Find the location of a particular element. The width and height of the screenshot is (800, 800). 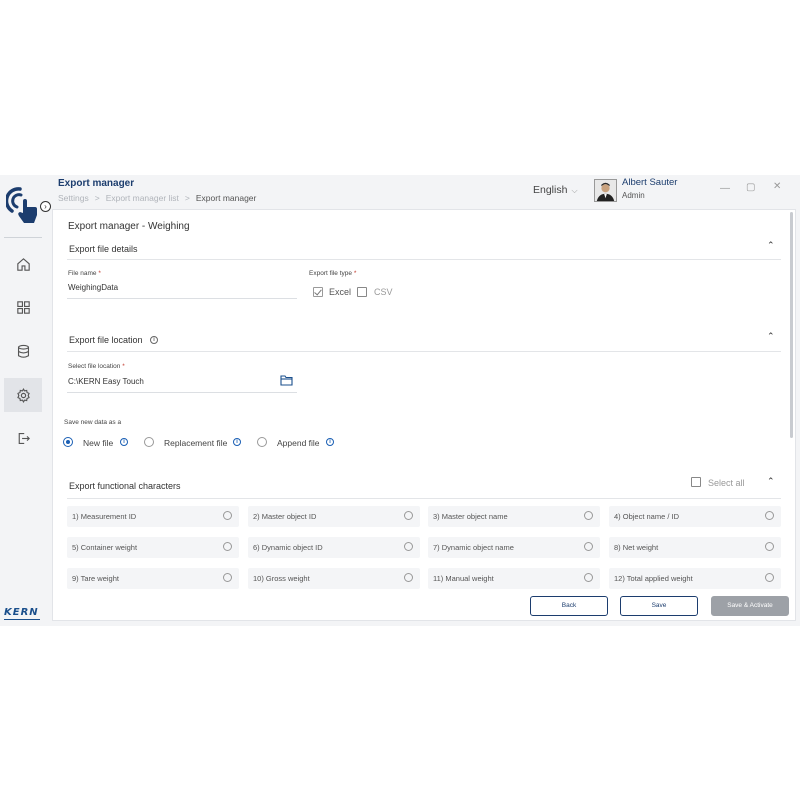

close-icon: ✕ is located at coordinates (777, 186).